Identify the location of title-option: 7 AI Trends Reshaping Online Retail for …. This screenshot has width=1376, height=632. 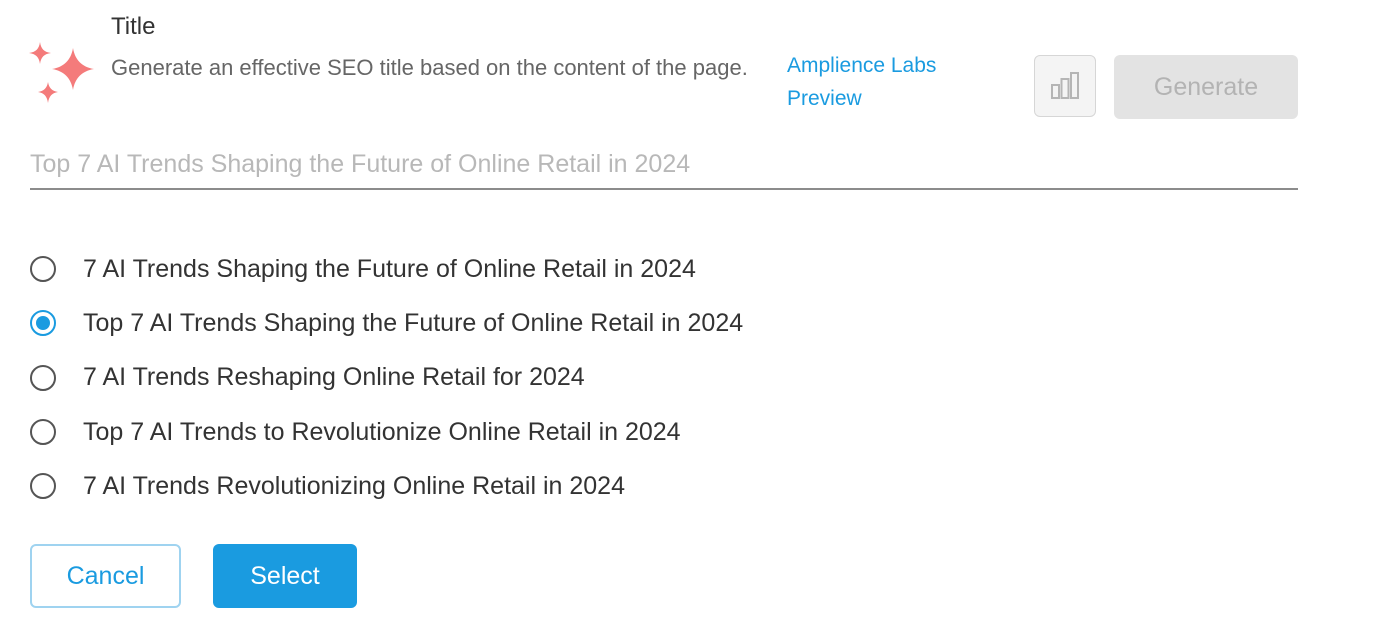
(530, 378).